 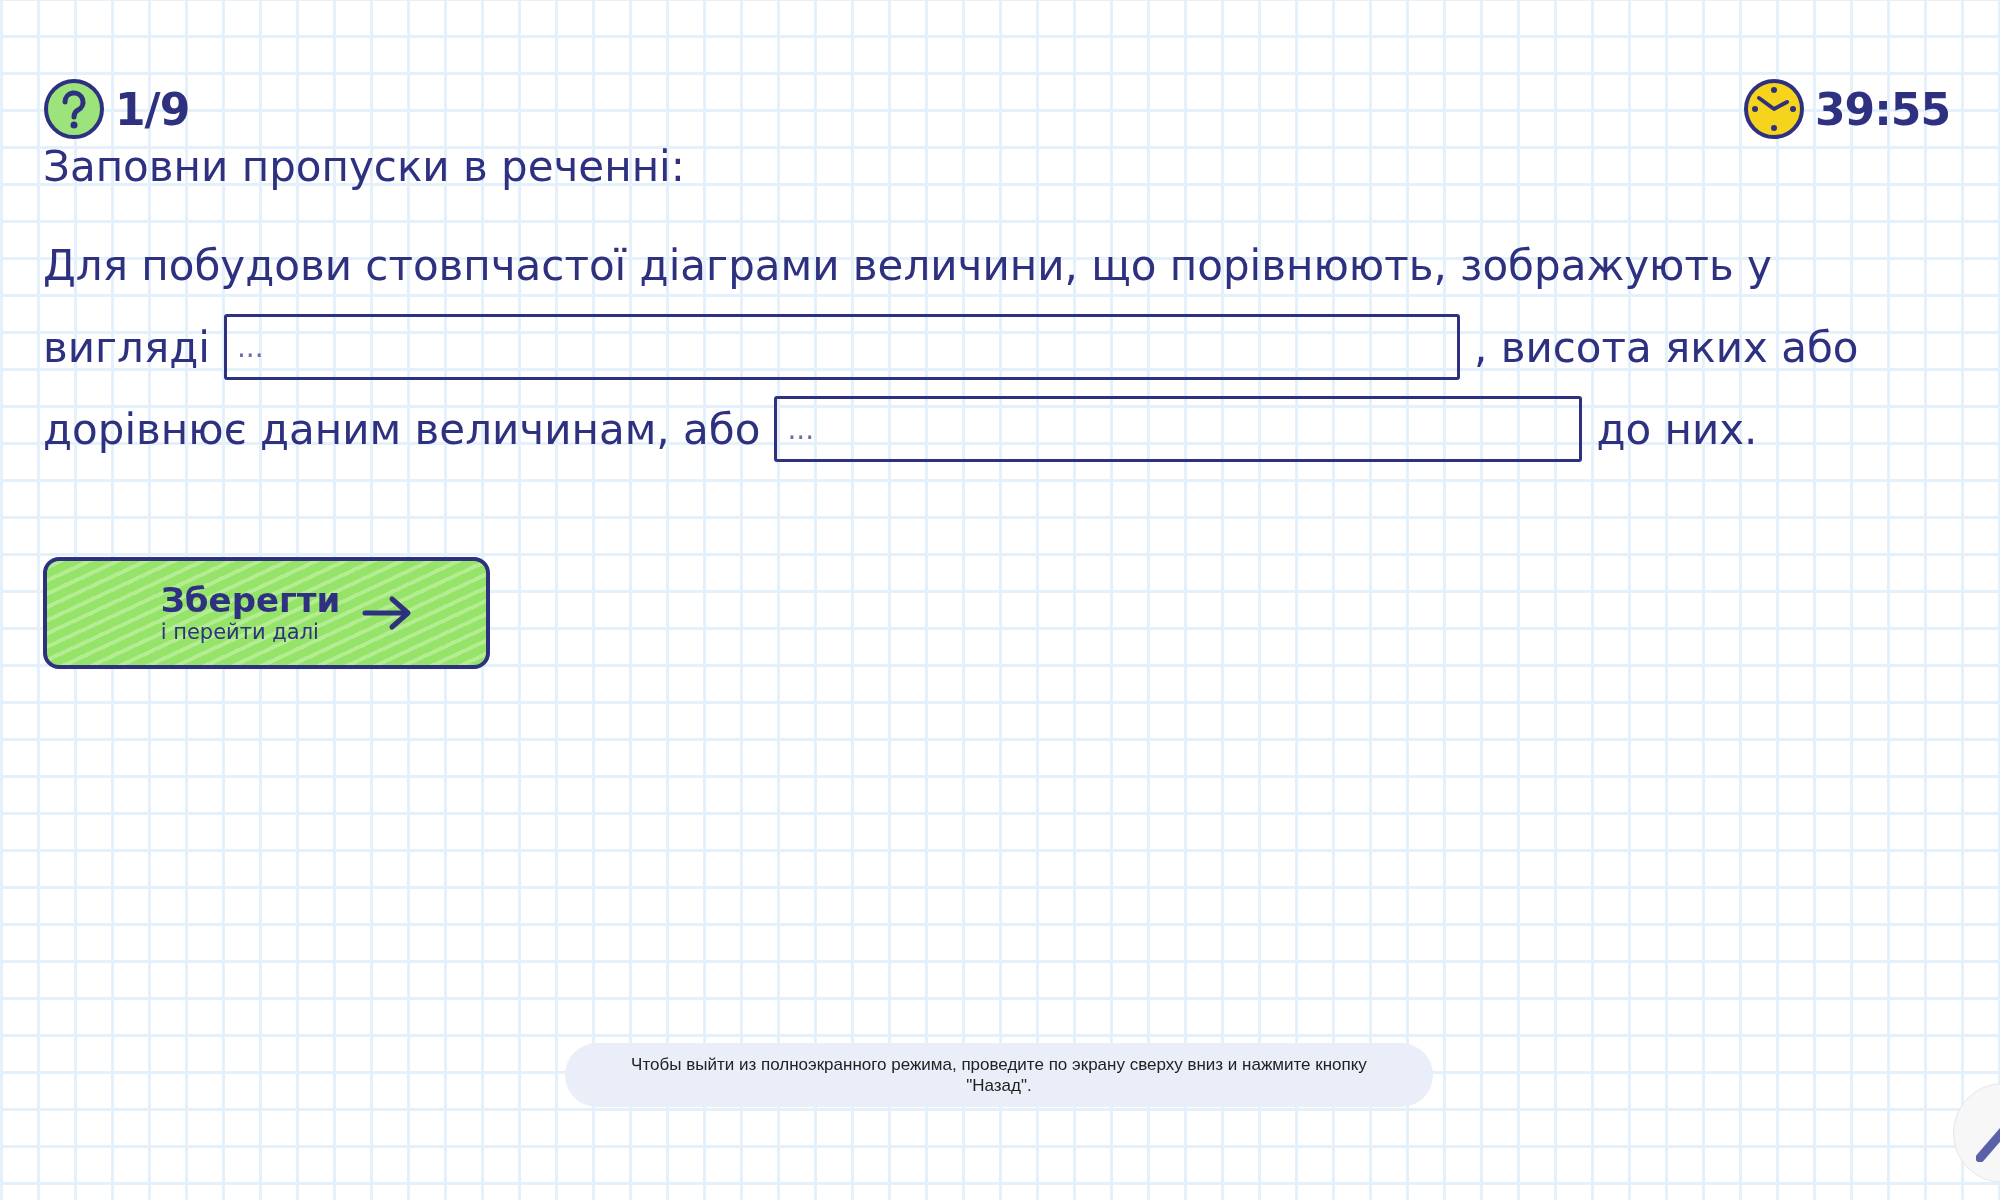 I want to click on question-icon, so click(x=74, y=109).